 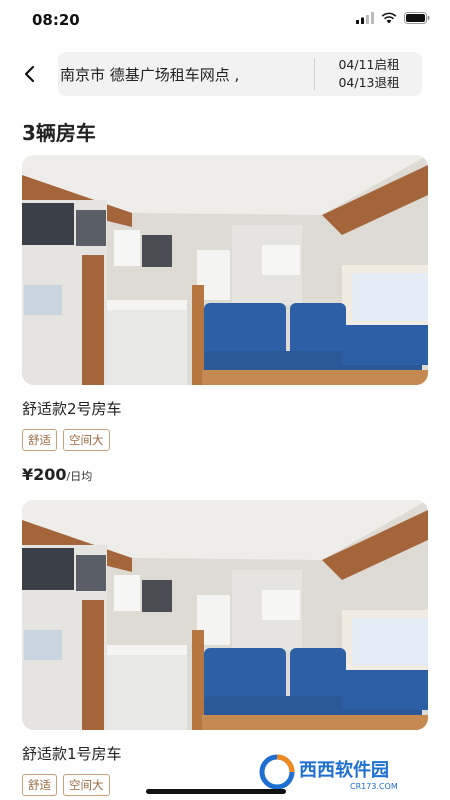 I want to click on wifi-icon, so click(x=389, y=18).